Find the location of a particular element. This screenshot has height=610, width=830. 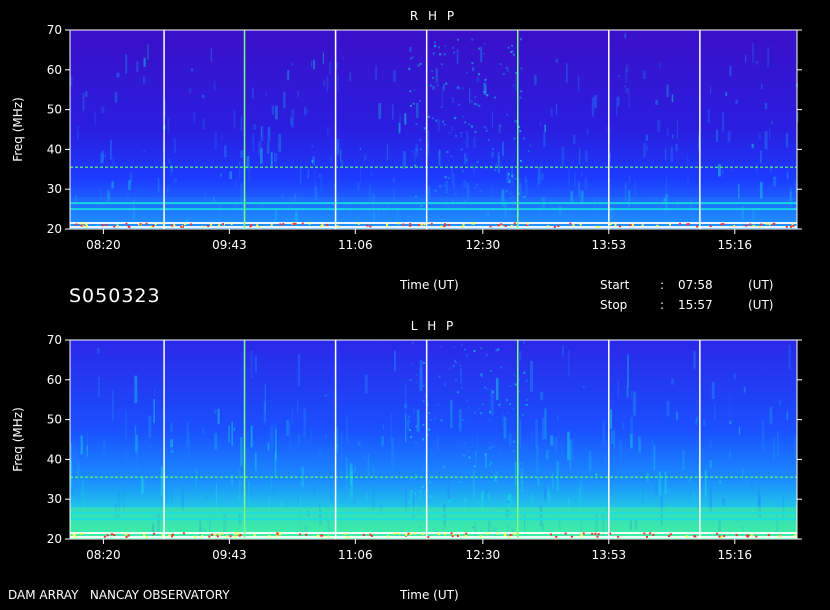

x-tick-label: 15:16 is located at coordinates (734, 245).